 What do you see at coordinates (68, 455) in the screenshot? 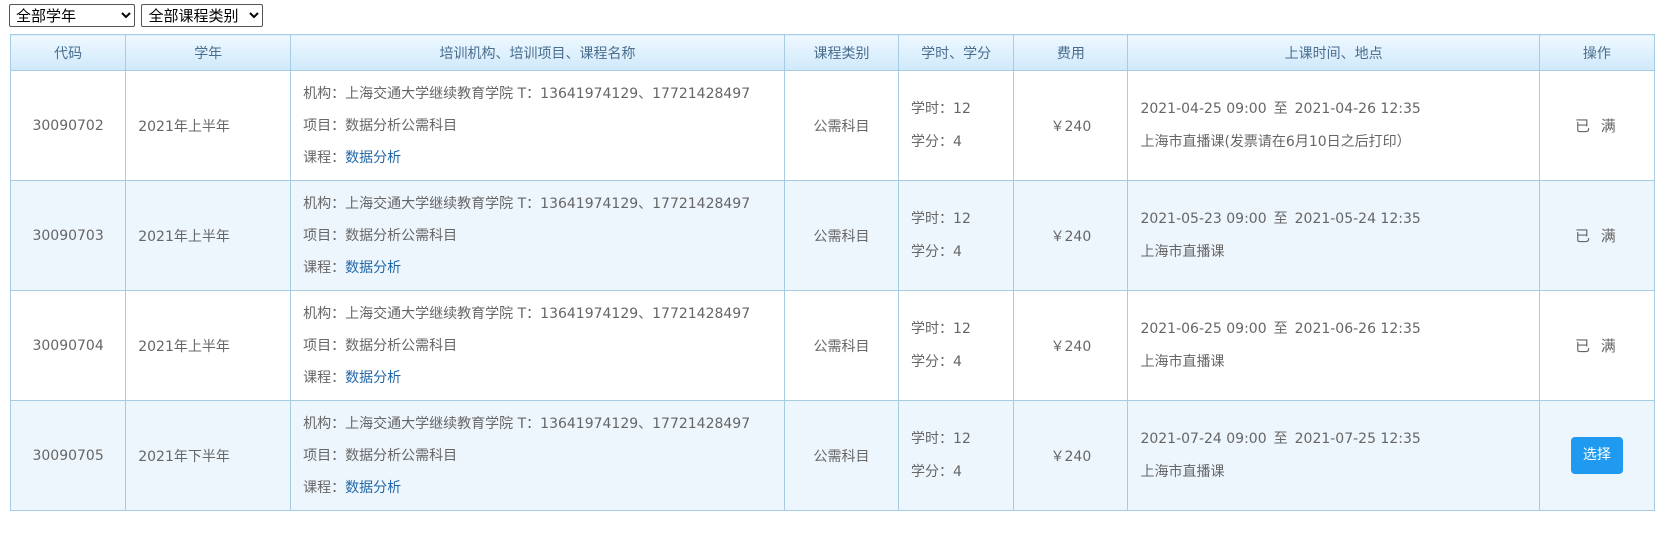
I see `cell-code: 30090705` at bounding box center [68, 455].